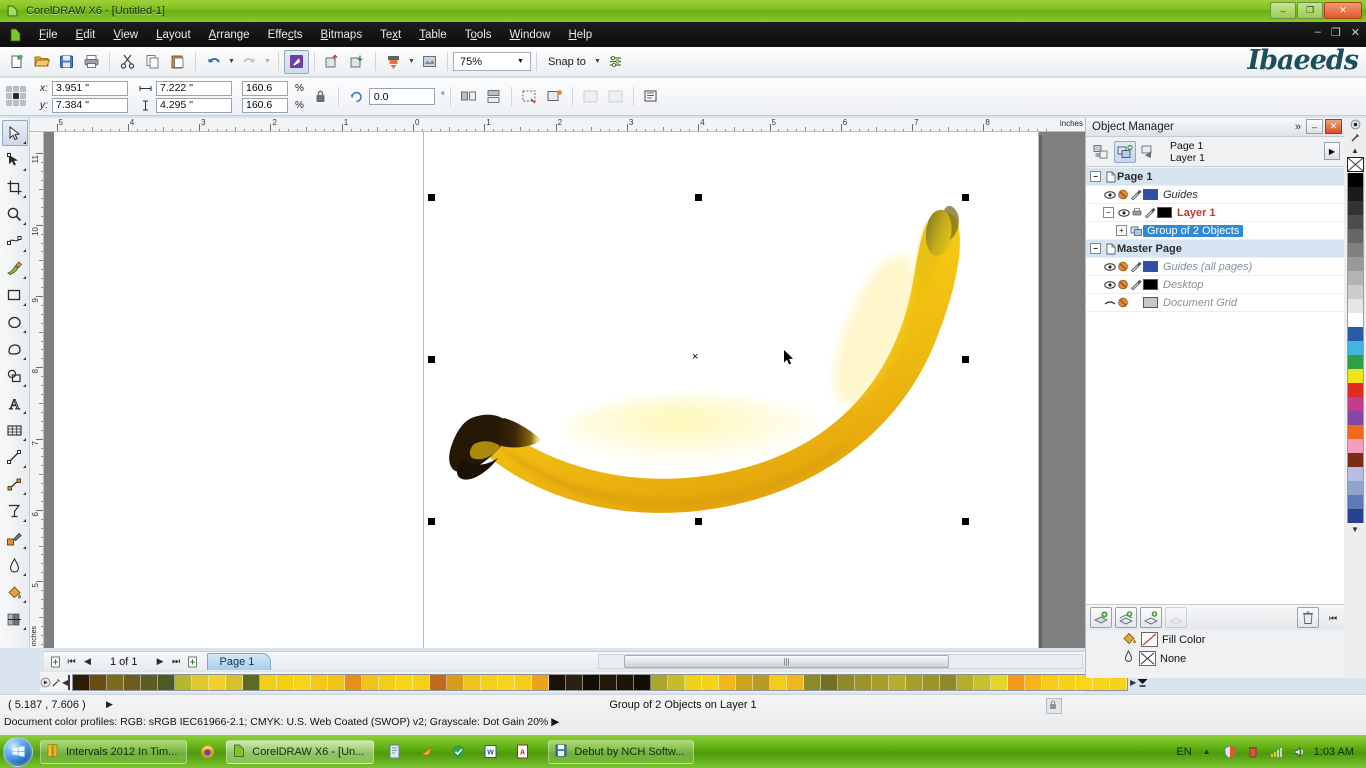 This screenshot has width=1366, height=768. Describe the element at coordinates (1125, 151) in the screenshot. I see `edit-across-layers-icon` at that location.